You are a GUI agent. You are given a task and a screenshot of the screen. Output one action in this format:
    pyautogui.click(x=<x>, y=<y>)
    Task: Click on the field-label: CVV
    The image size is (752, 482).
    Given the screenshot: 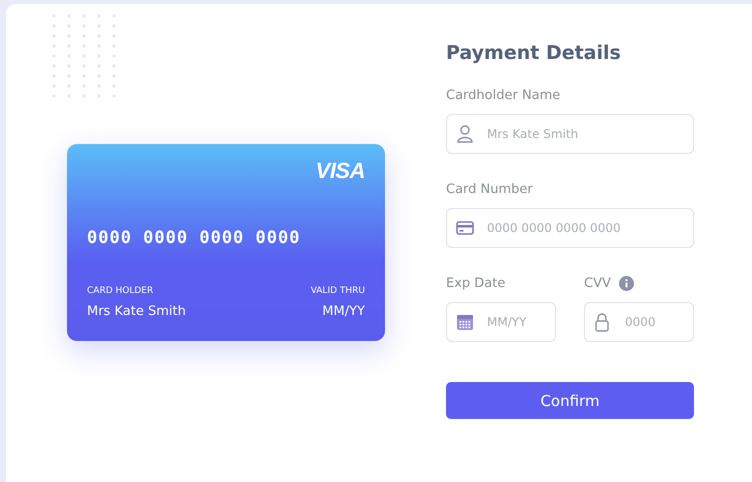 What is the action you would take?
    pyautogui.click(x=597, y=283)
    